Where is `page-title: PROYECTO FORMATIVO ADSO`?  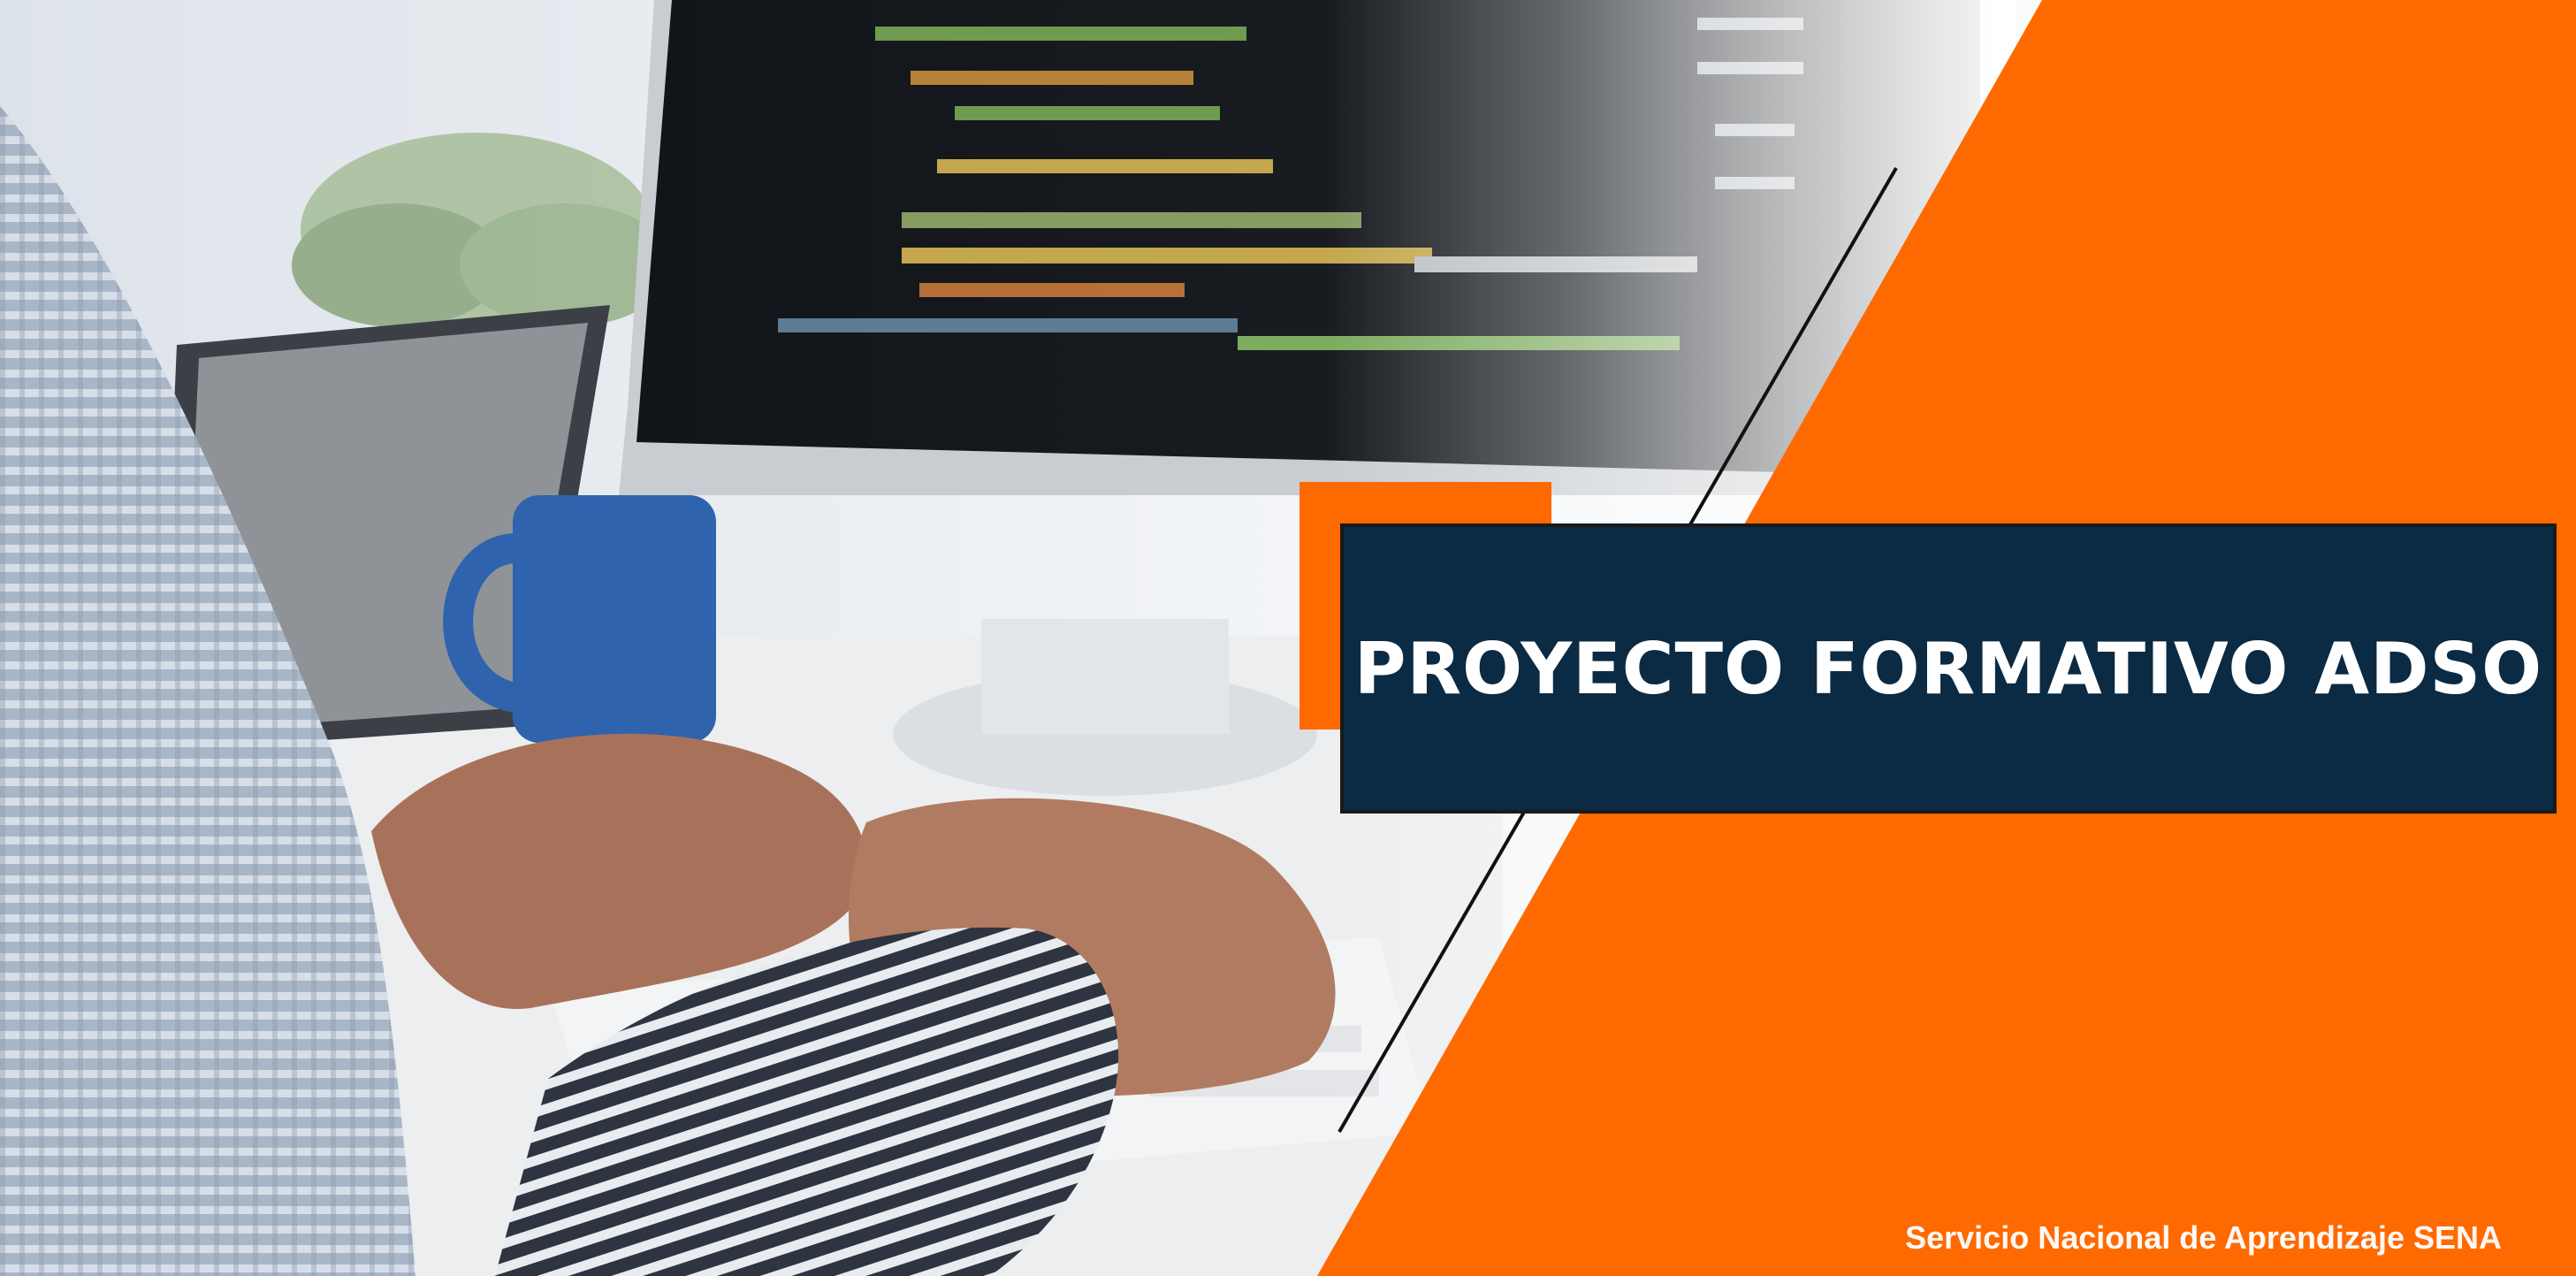
page-title: PROYECTO FORMATIVO ADSO is located at coordinates (1948, 668).